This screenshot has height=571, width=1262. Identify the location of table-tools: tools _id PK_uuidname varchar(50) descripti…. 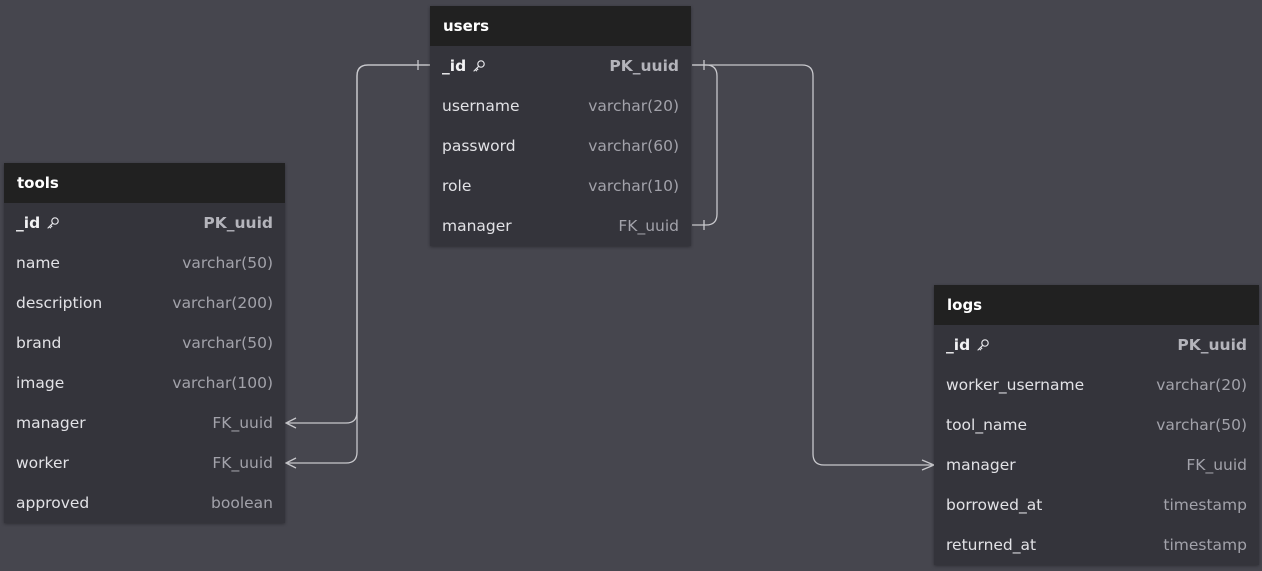
(144, 343).